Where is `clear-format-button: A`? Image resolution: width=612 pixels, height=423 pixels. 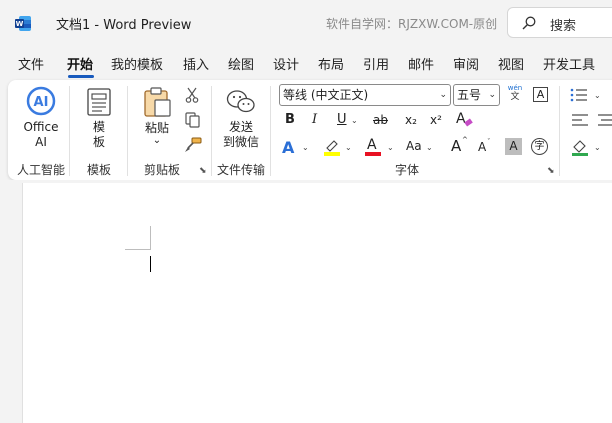
clear-format-button: A is located at coordinates (461, 119).